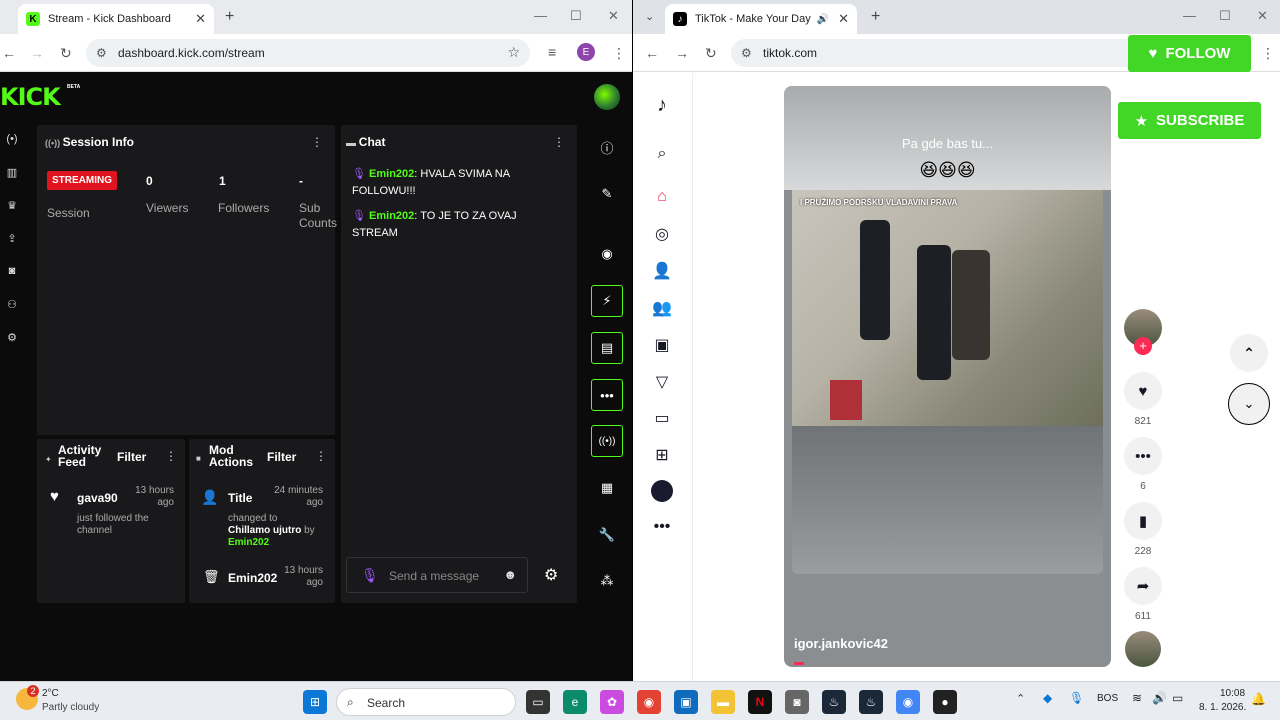 This screenshot has height=720, width=1280. Describe the element at coordinates (513, 52) in the screenshot. I see `bookmark-star-icon: ☆` at that location.